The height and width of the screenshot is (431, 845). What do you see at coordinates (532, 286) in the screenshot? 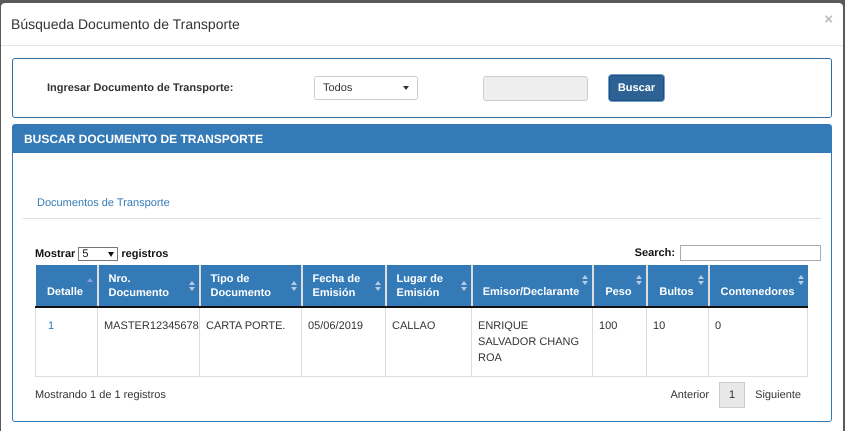
I see `column-header: Emisor/Declarante` at bounding box center [532, 286].